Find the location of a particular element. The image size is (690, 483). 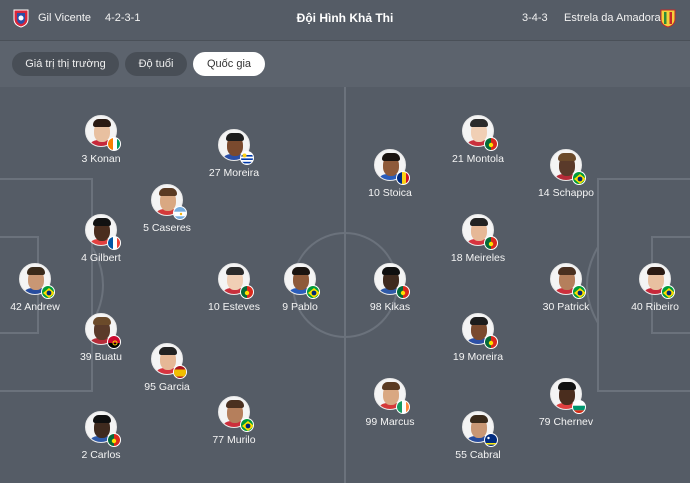

bulgaria-flag-icon is located at coordinates (579, 407).